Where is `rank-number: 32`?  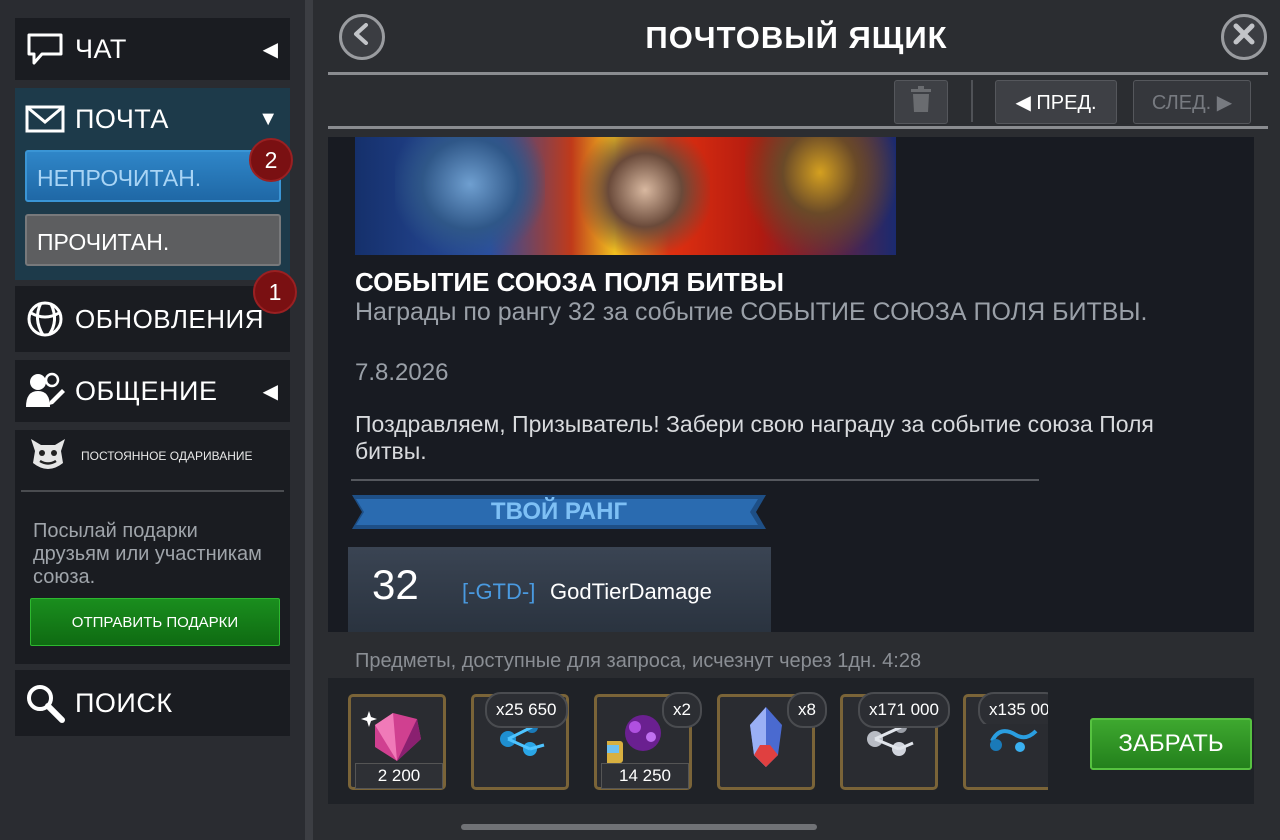 rank-number: 32 is located at coordinates (395, 584).